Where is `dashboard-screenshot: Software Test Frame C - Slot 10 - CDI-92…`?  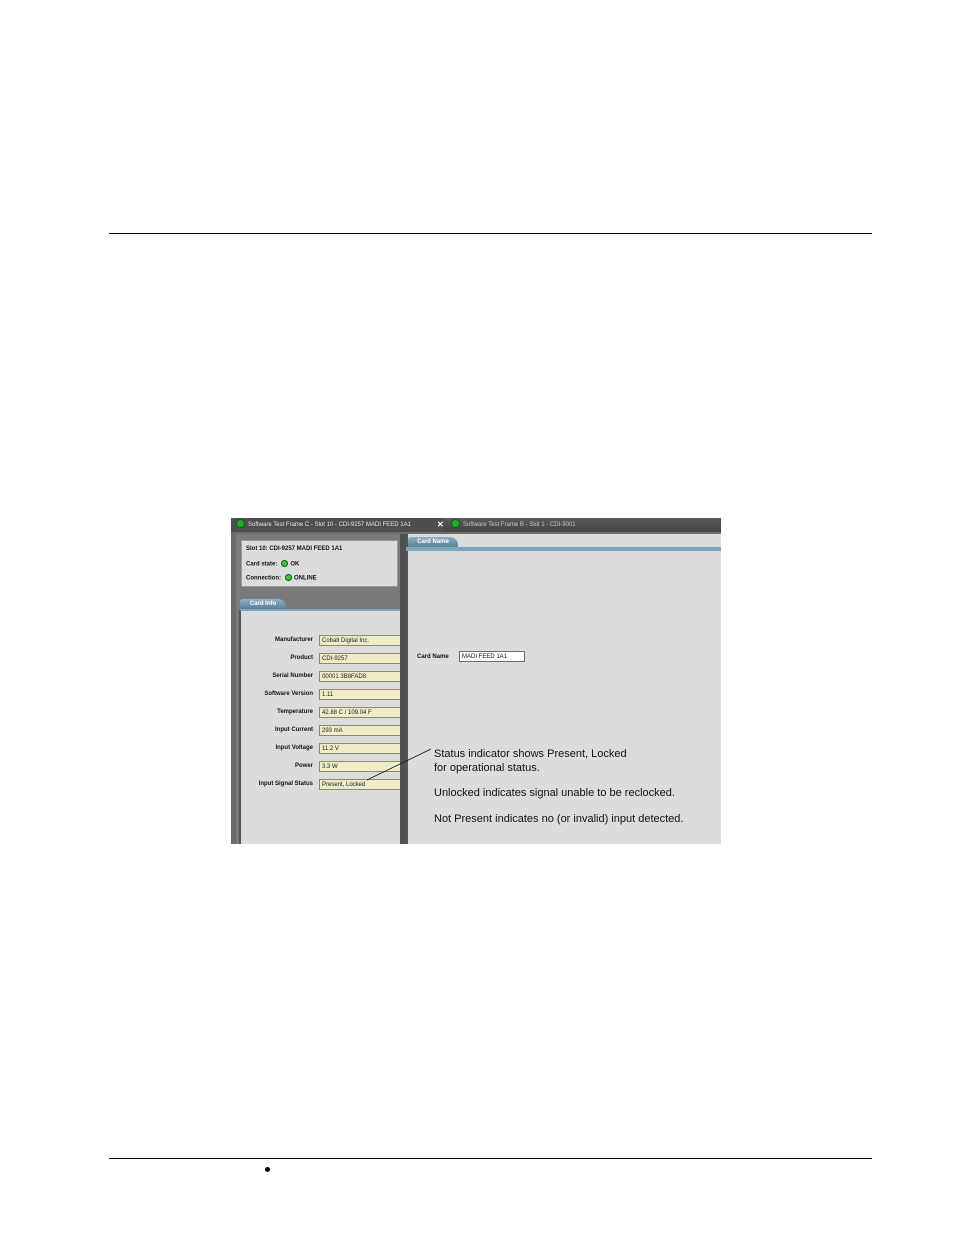 dashboard-screenshot: Software Test Frame C - Slot 10 - CDI-92… is located at coordinates (476, 681).